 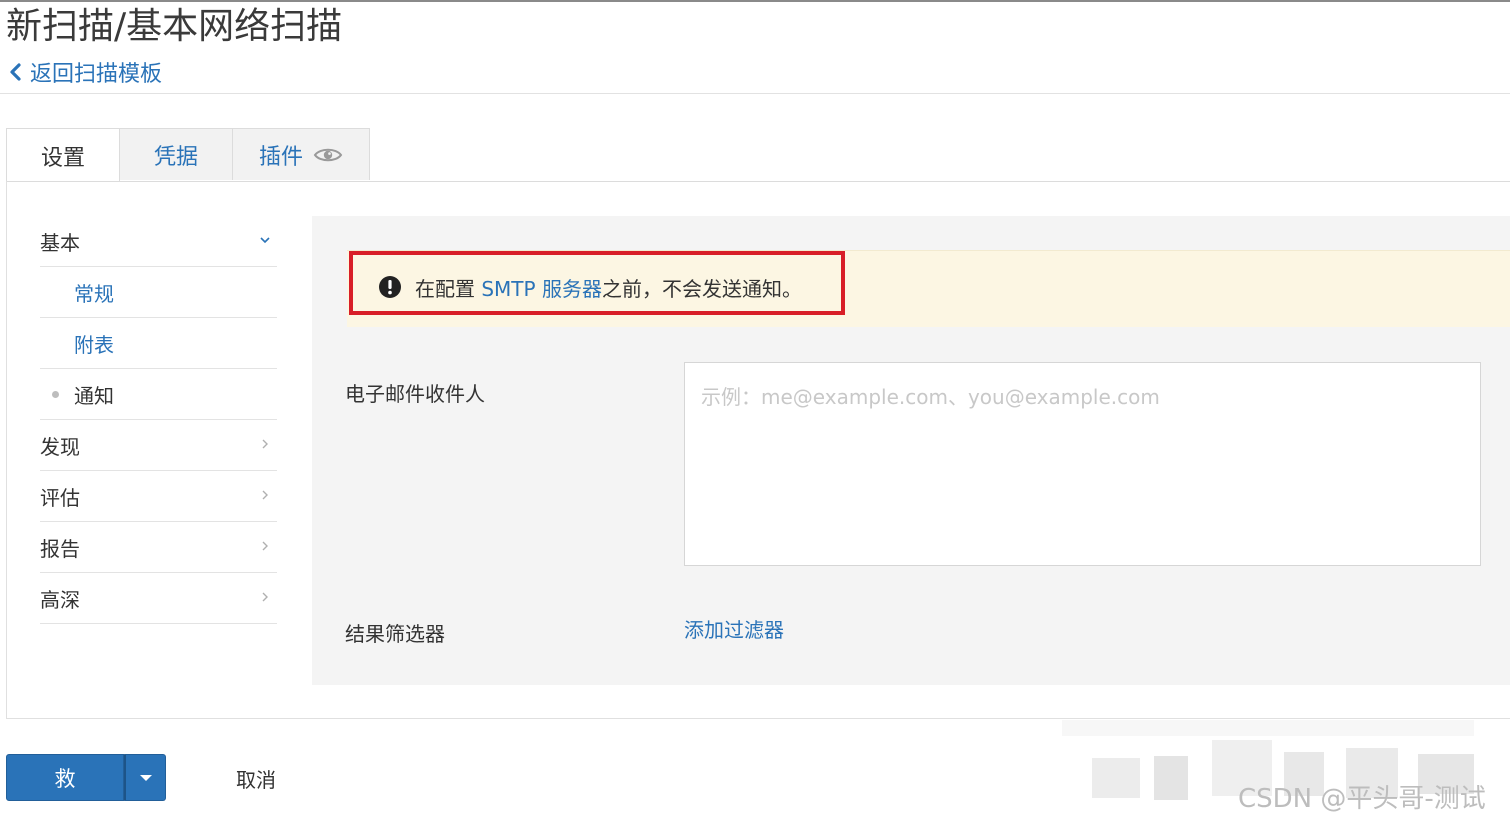 I want to click on sidebar-item-label: 报告, so click(x=60, y=548).